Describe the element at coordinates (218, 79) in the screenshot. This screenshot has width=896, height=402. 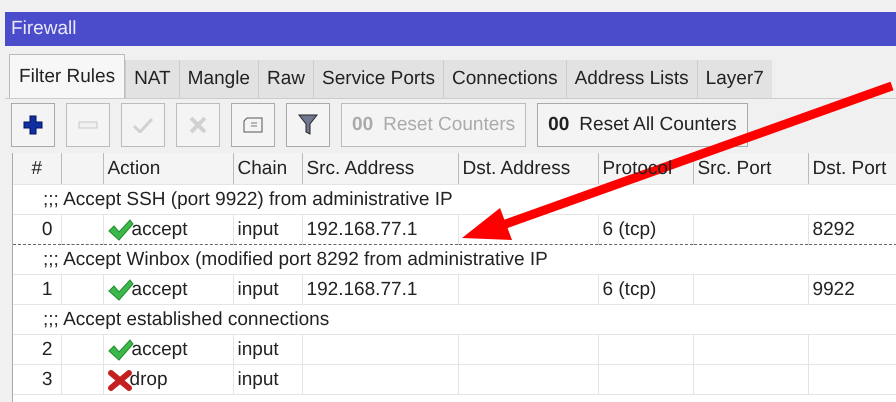
I see `tab: Mangle` at that location.